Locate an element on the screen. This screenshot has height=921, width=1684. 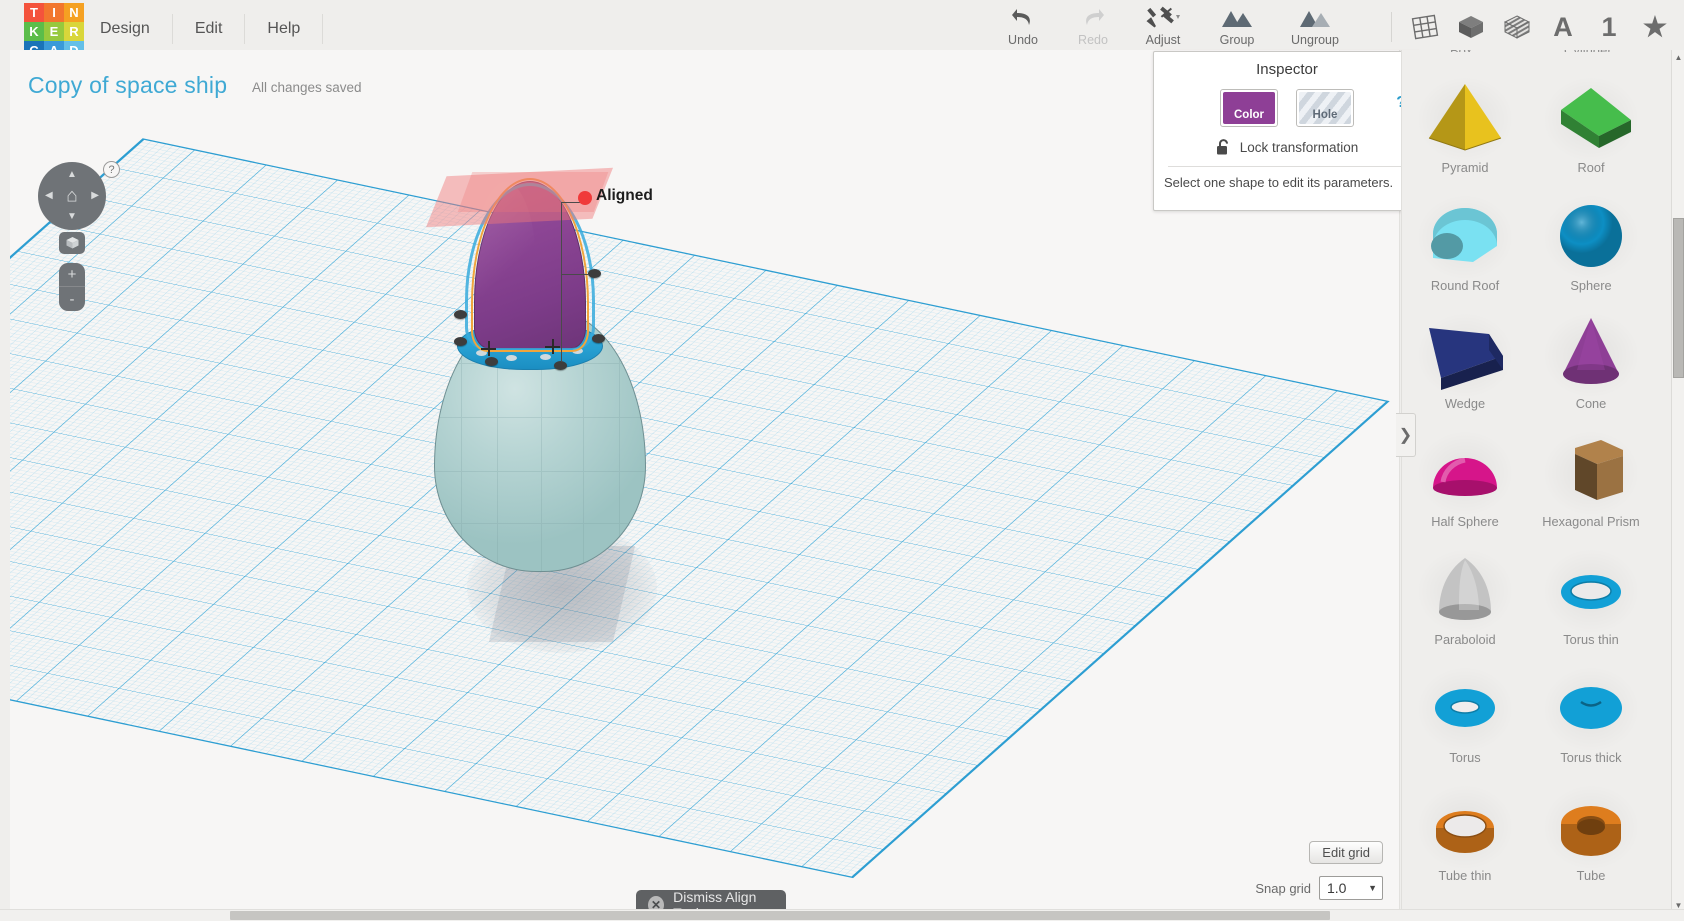
snap-grid-control: Snap grid 1.0 ▼ is located at coordinates (1319, 888).